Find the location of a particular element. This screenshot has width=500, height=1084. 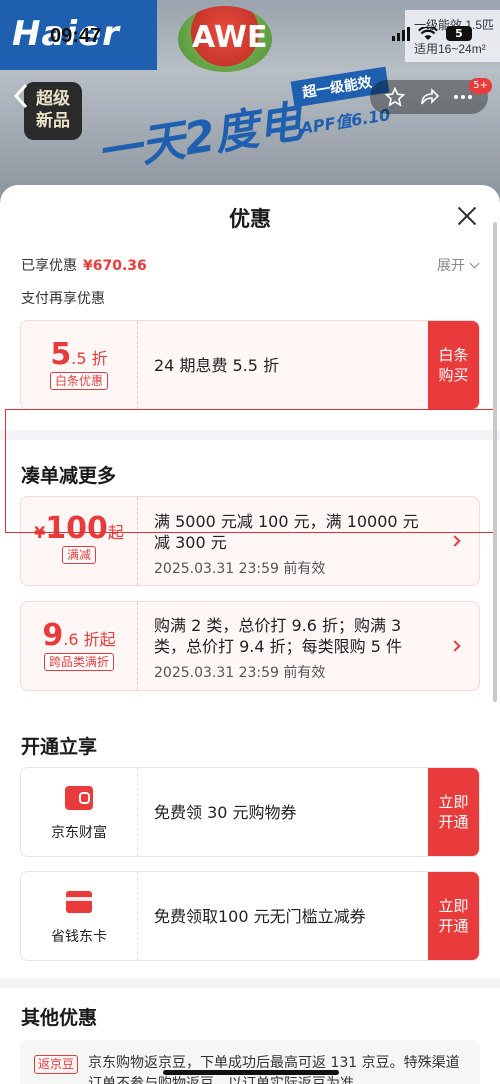

star-icon is located at coordinates (395, 97).